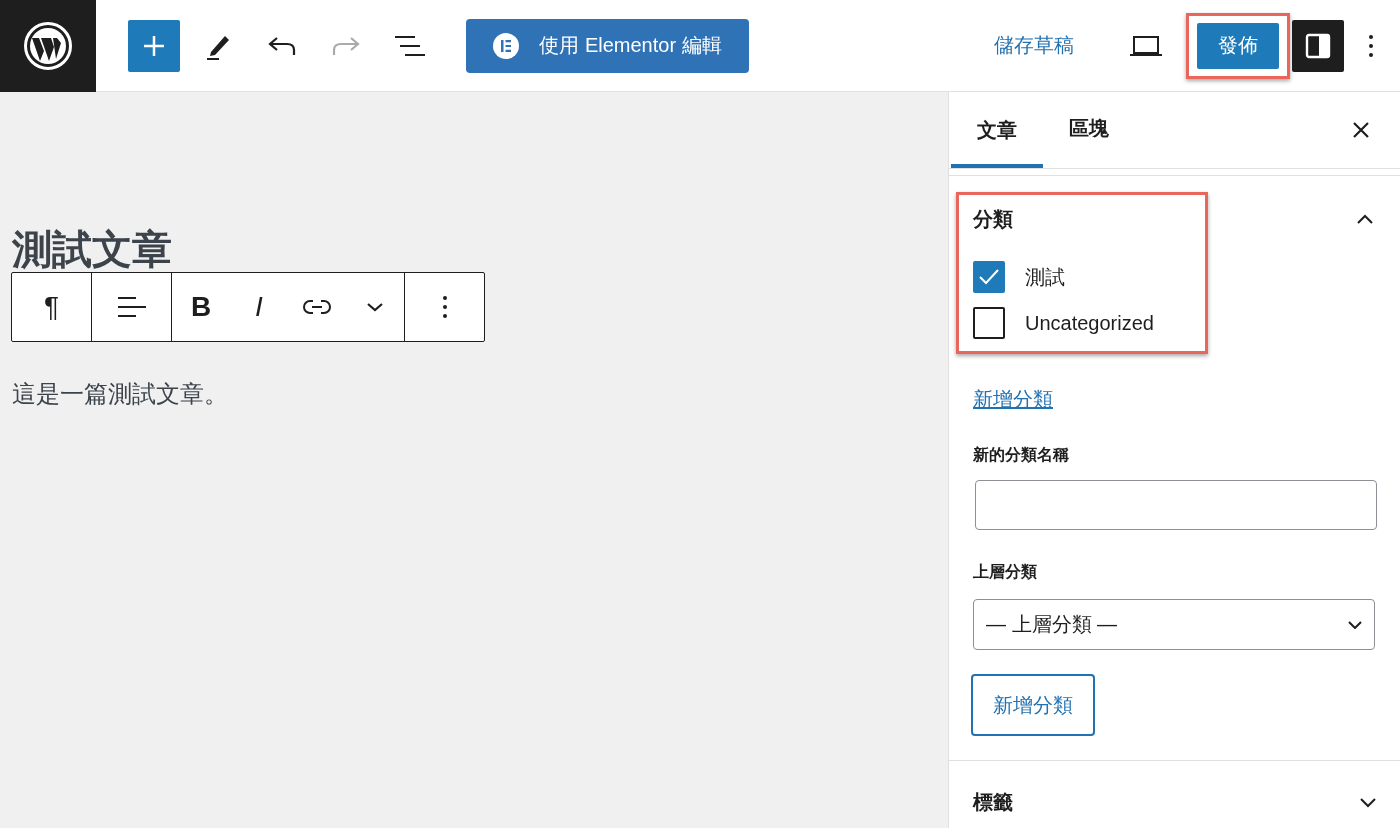 The height and width of the screenshot is (828, 1400). I want to click on field-label: 新的分類名稱, so click(1021, 455).